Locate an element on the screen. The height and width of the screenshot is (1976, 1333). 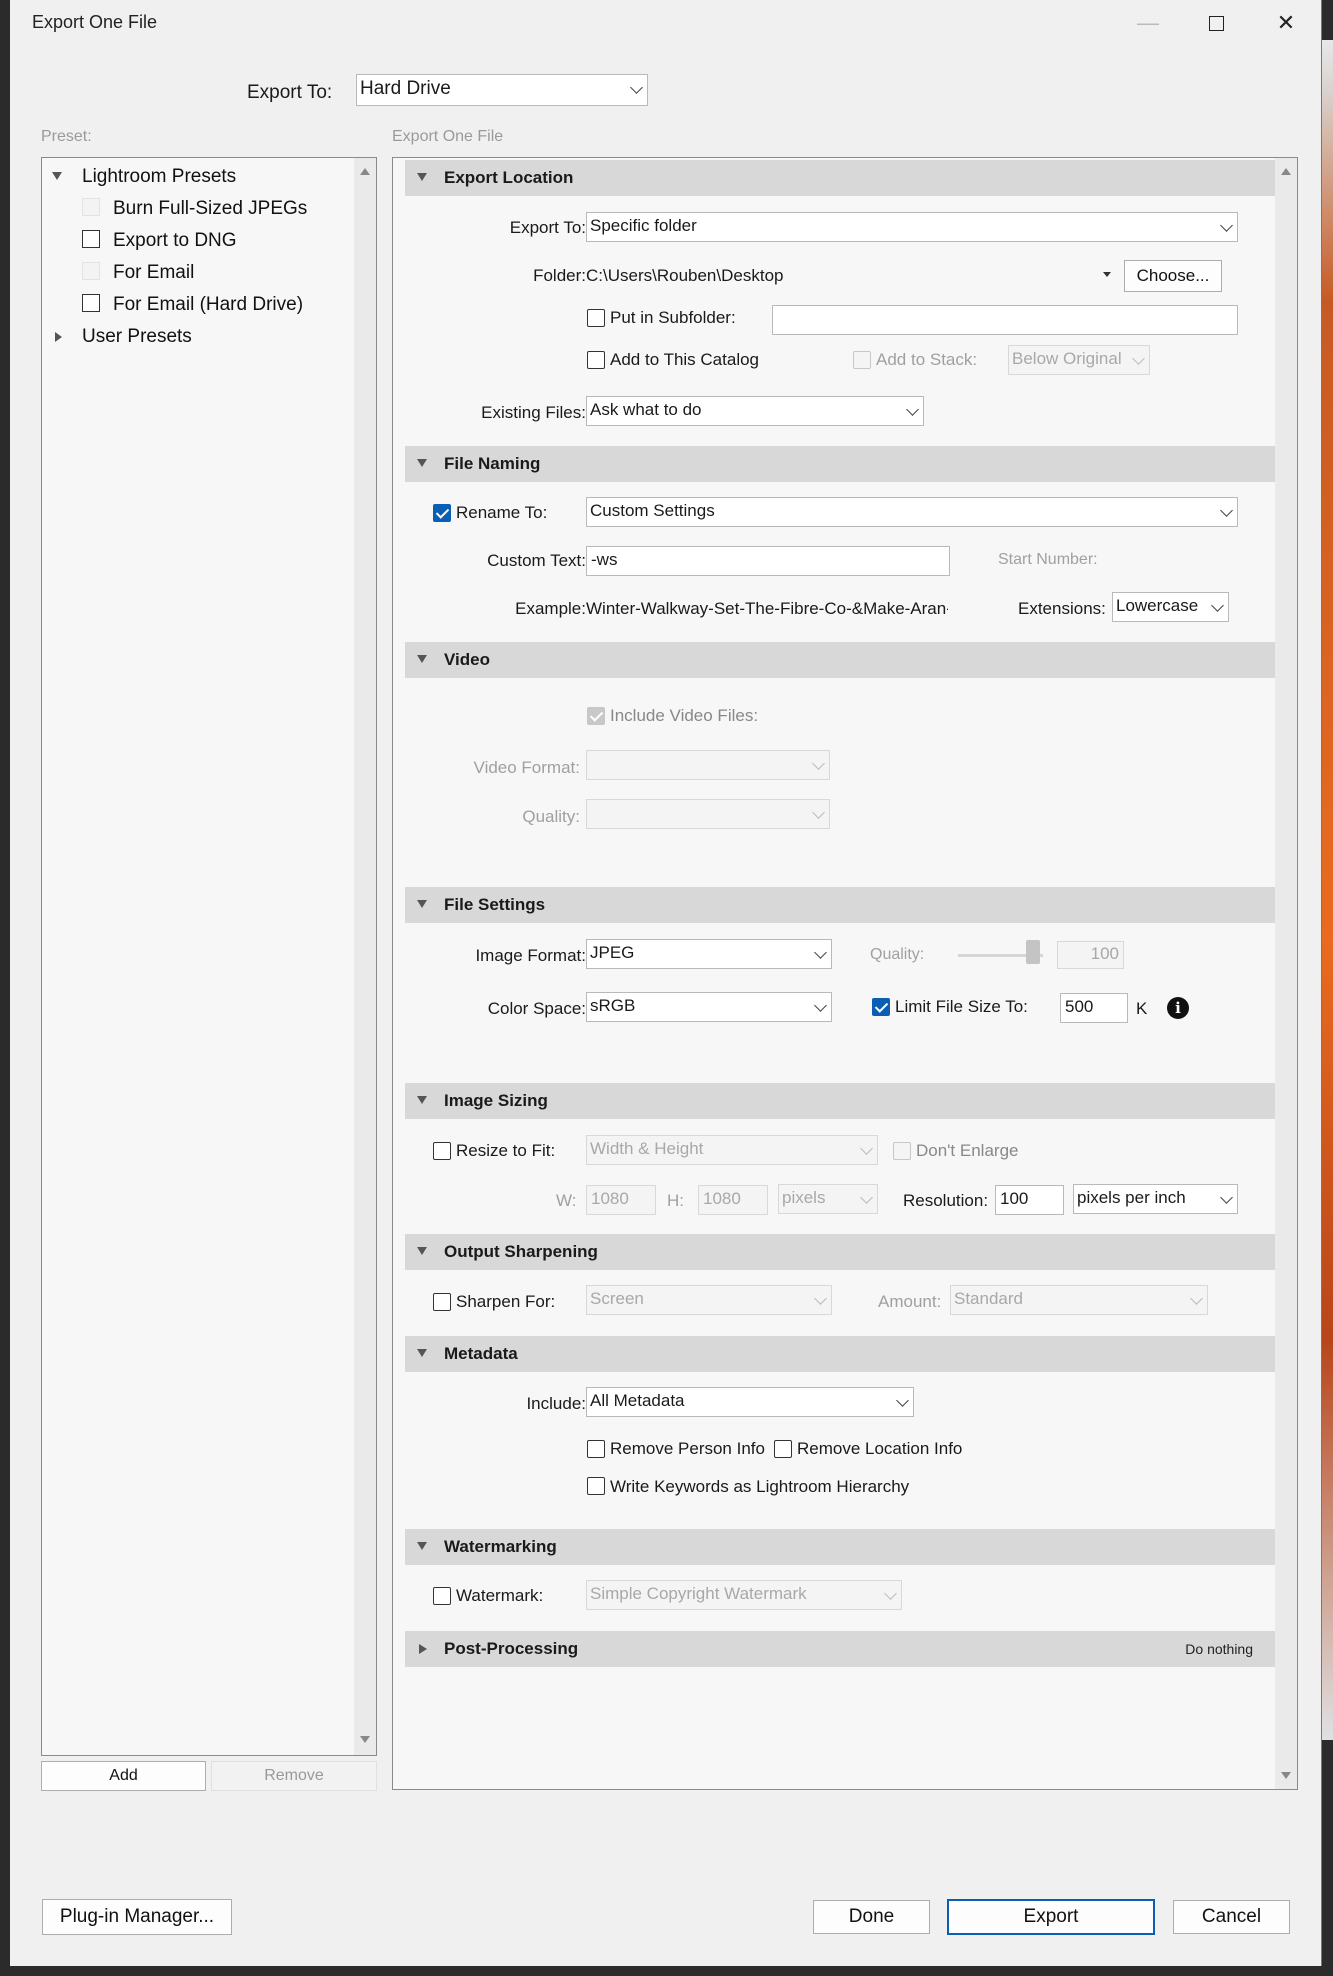
width-input: 1080 is located at coordinates (621, 1200).